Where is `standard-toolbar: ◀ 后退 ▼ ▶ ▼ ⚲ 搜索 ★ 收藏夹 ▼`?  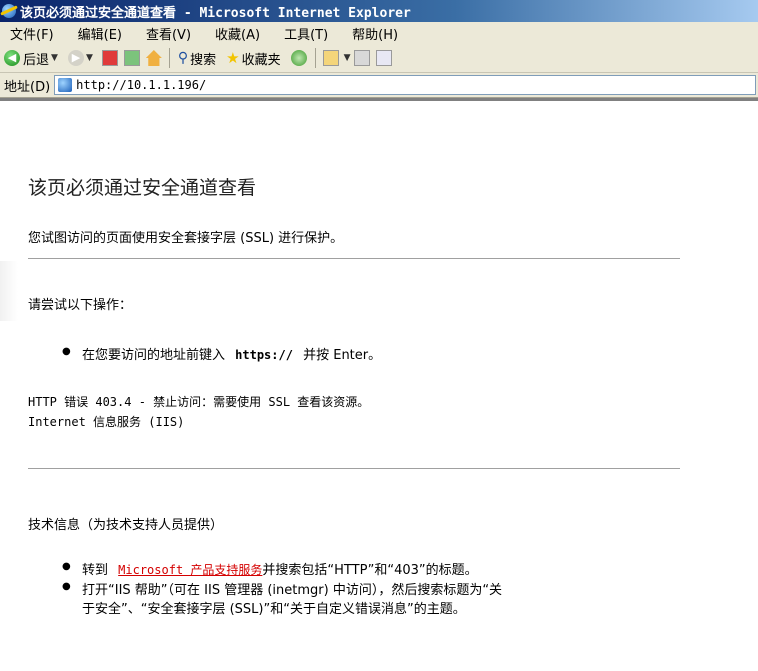
standard-toolbar: ◀ 后退 ▼ ▶ ▼ ⚲ 搜索 ★ 收藏夹 ▼ is located at coordinates (379, 58).